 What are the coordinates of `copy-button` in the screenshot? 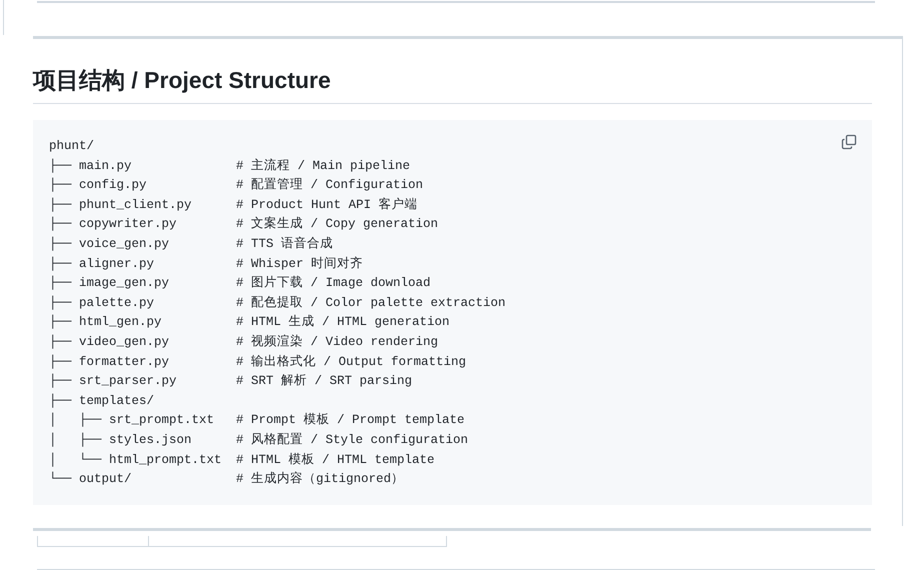 It's located at (849, 142).